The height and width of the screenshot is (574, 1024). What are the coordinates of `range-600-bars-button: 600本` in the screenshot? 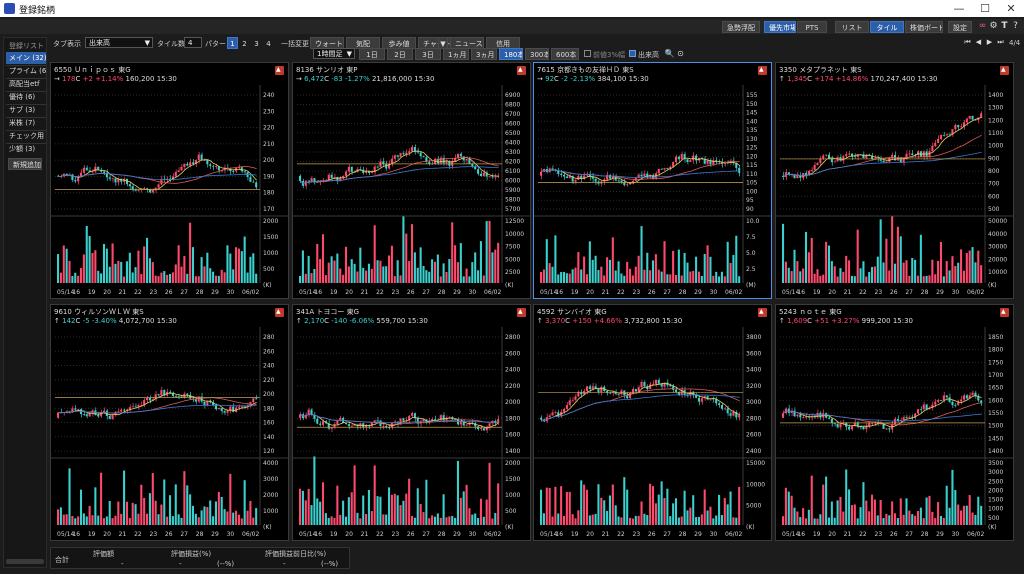 It's located at (565, 54).